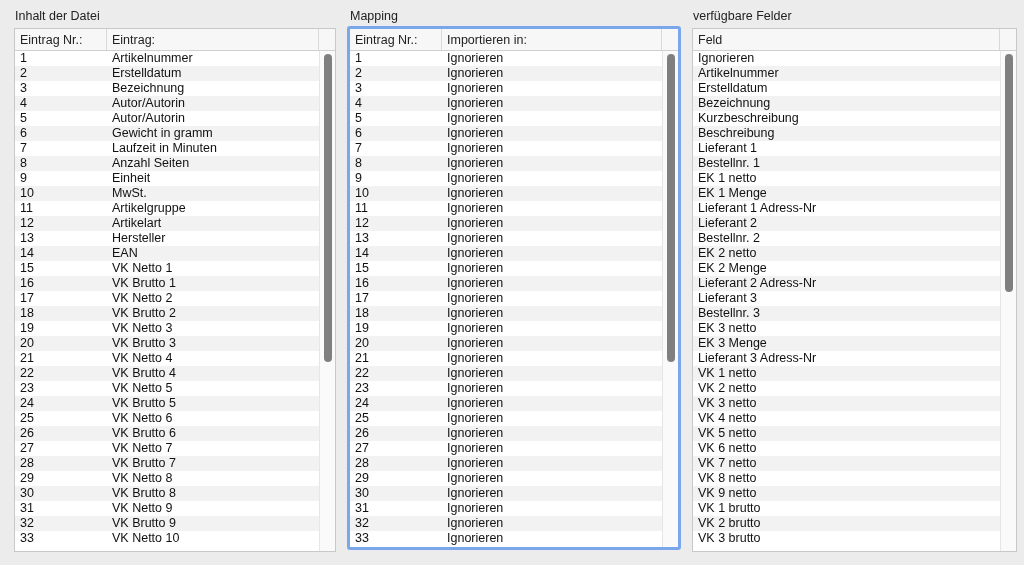 This screenshot has width=1024, height=565. I want to click on table-cell-text: VK Netto 2, so click(142, 298).